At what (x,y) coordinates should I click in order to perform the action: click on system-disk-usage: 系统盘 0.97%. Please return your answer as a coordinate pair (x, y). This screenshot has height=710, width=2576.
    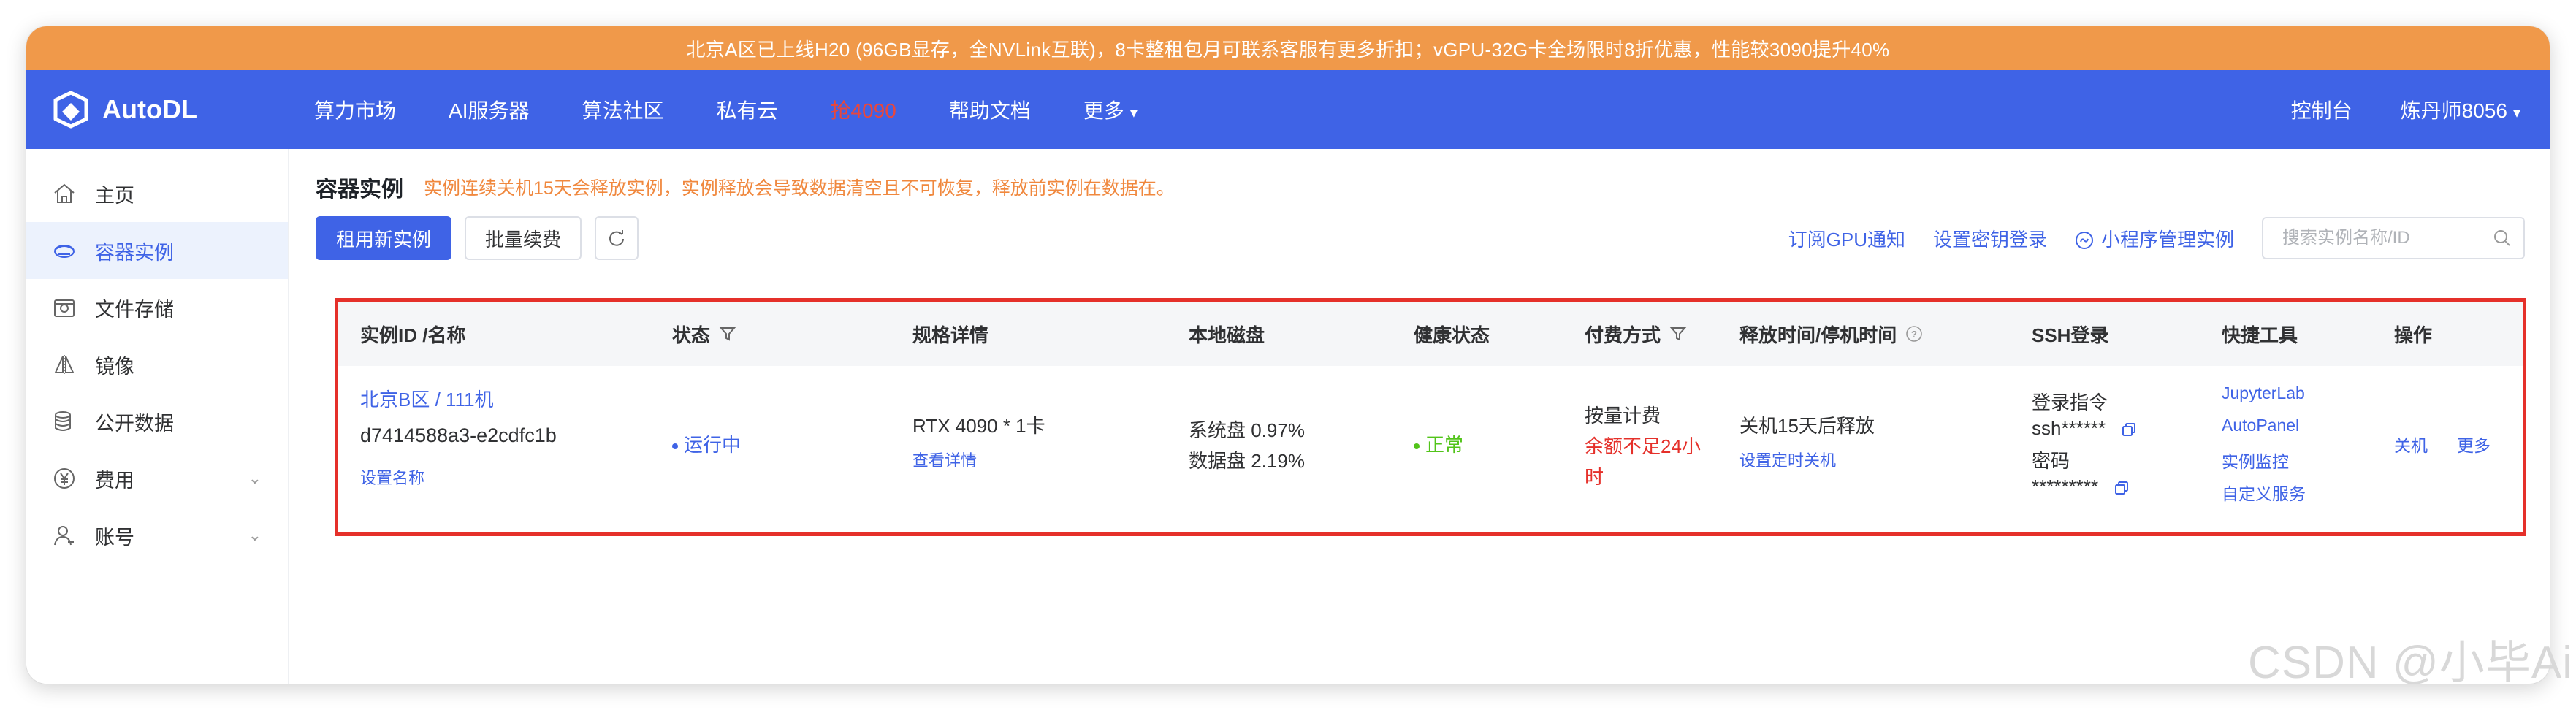
    Looking at the image, I should click on (1247, 430).